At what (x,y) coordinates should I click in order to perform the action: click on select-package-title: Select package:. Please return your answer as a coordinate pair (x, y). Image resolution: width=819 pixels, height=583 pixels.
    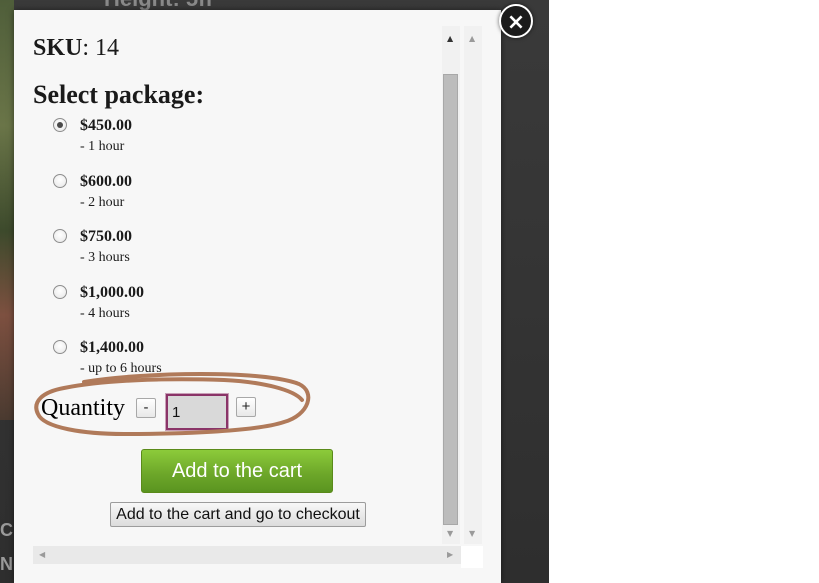
    Looking at the image, I should click on (119, 94).